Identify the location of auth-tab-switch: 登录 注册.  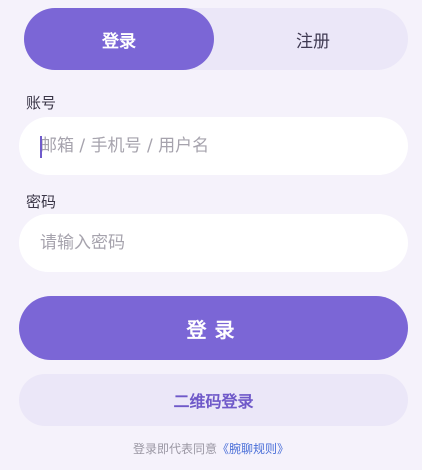
(216, 39).